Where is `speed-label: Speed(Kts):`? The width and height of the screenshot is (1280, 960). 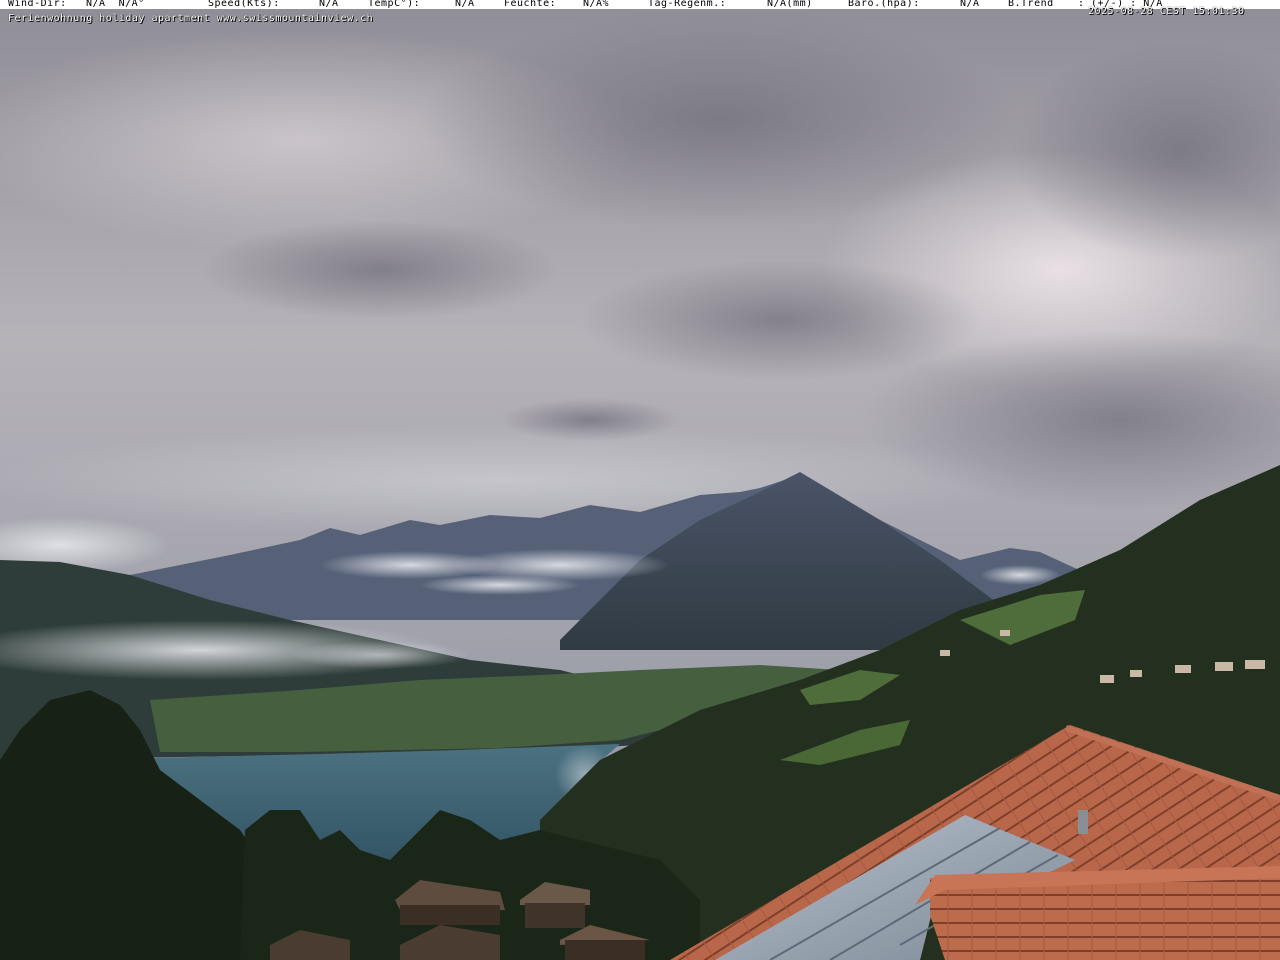 speed-label: Speed(Kts): is located at coordinates (244, 4).